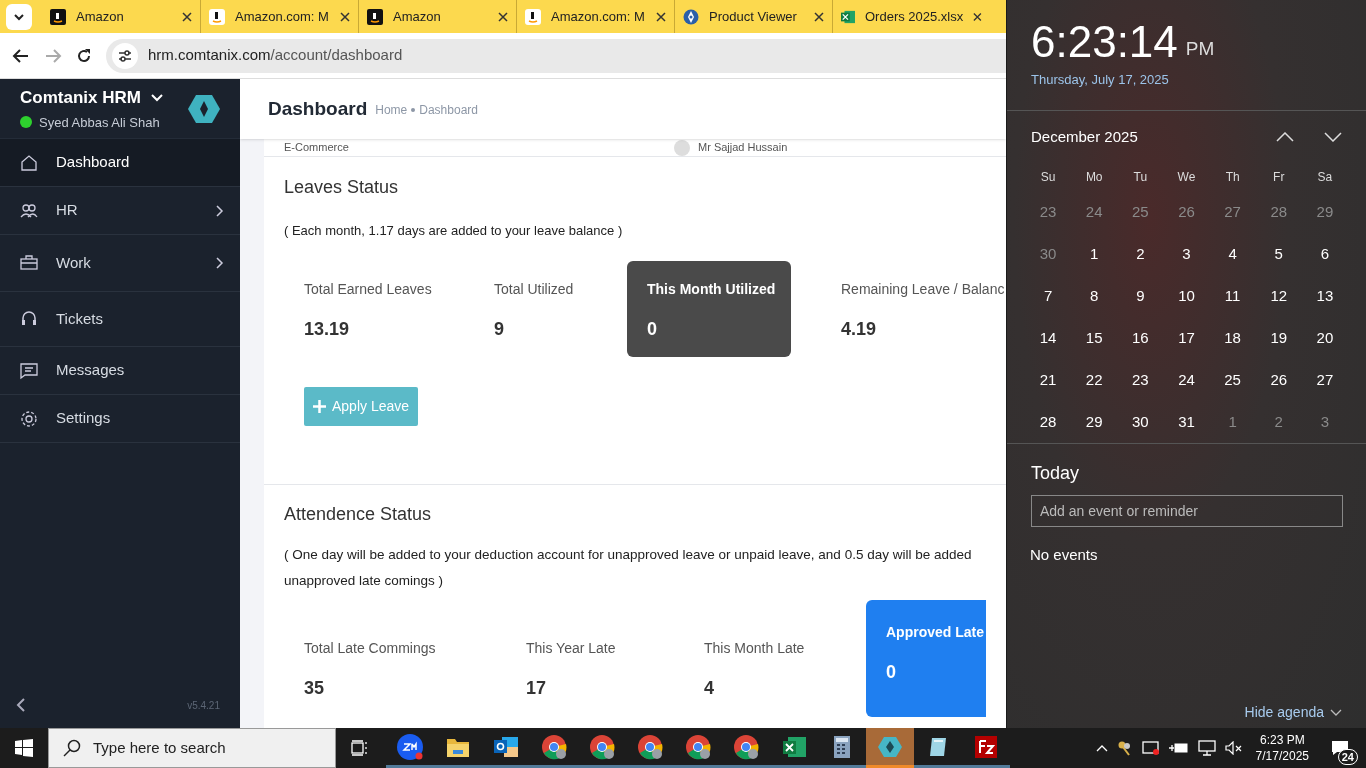 The height and width of the screenshot is (768, 1366). What do you see at coordinates (1282, 748) in the screenshot?
I see `taskbar-clock: 6:23 PM 7/17/2025` at bounding box center [1282, 748].